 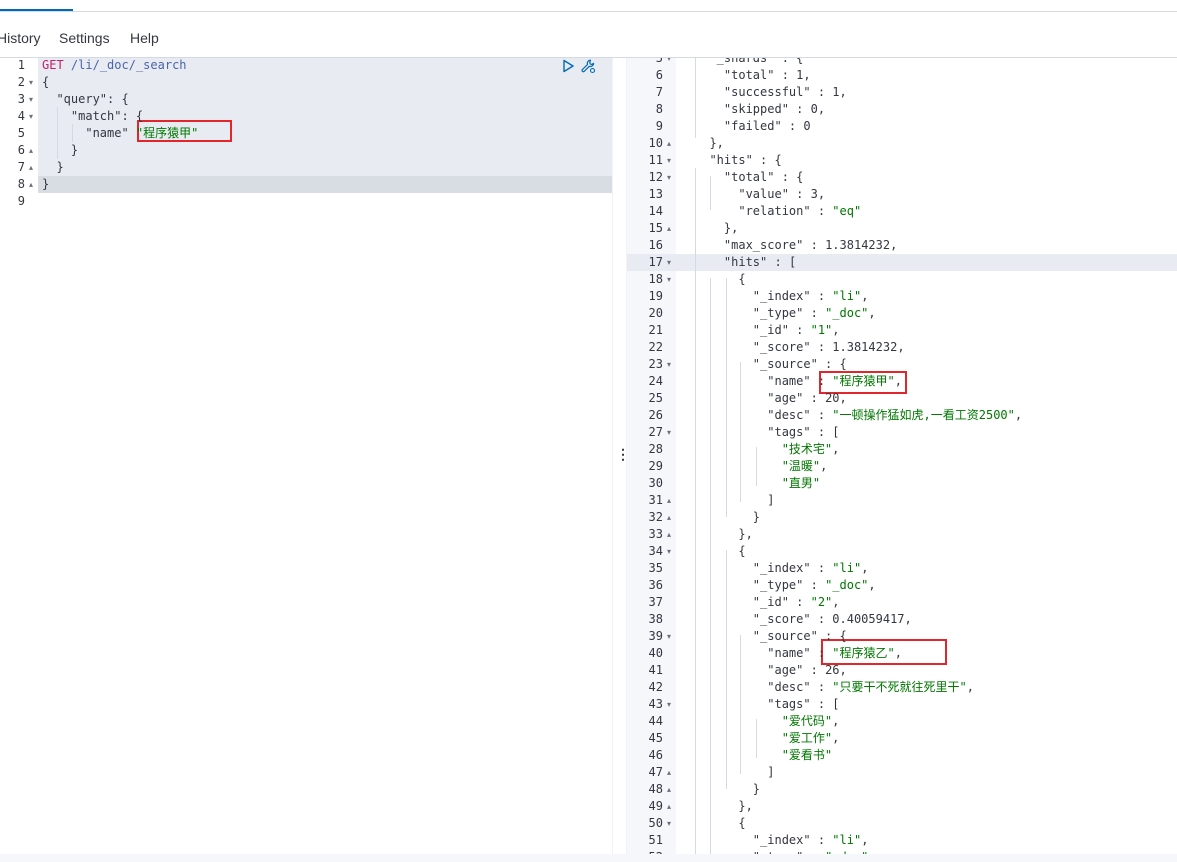 What do you see at coordinates (785, 313) in the screenshot?
I see `code-line: "_type" : "_doc",` at bounding box center [785, 313].